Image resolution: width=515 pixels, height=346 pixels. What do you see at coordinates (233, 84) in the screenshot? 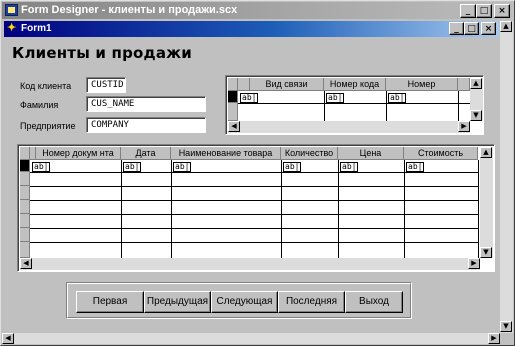
I see `phone-grid-corner` at bounding box center [233, 84].